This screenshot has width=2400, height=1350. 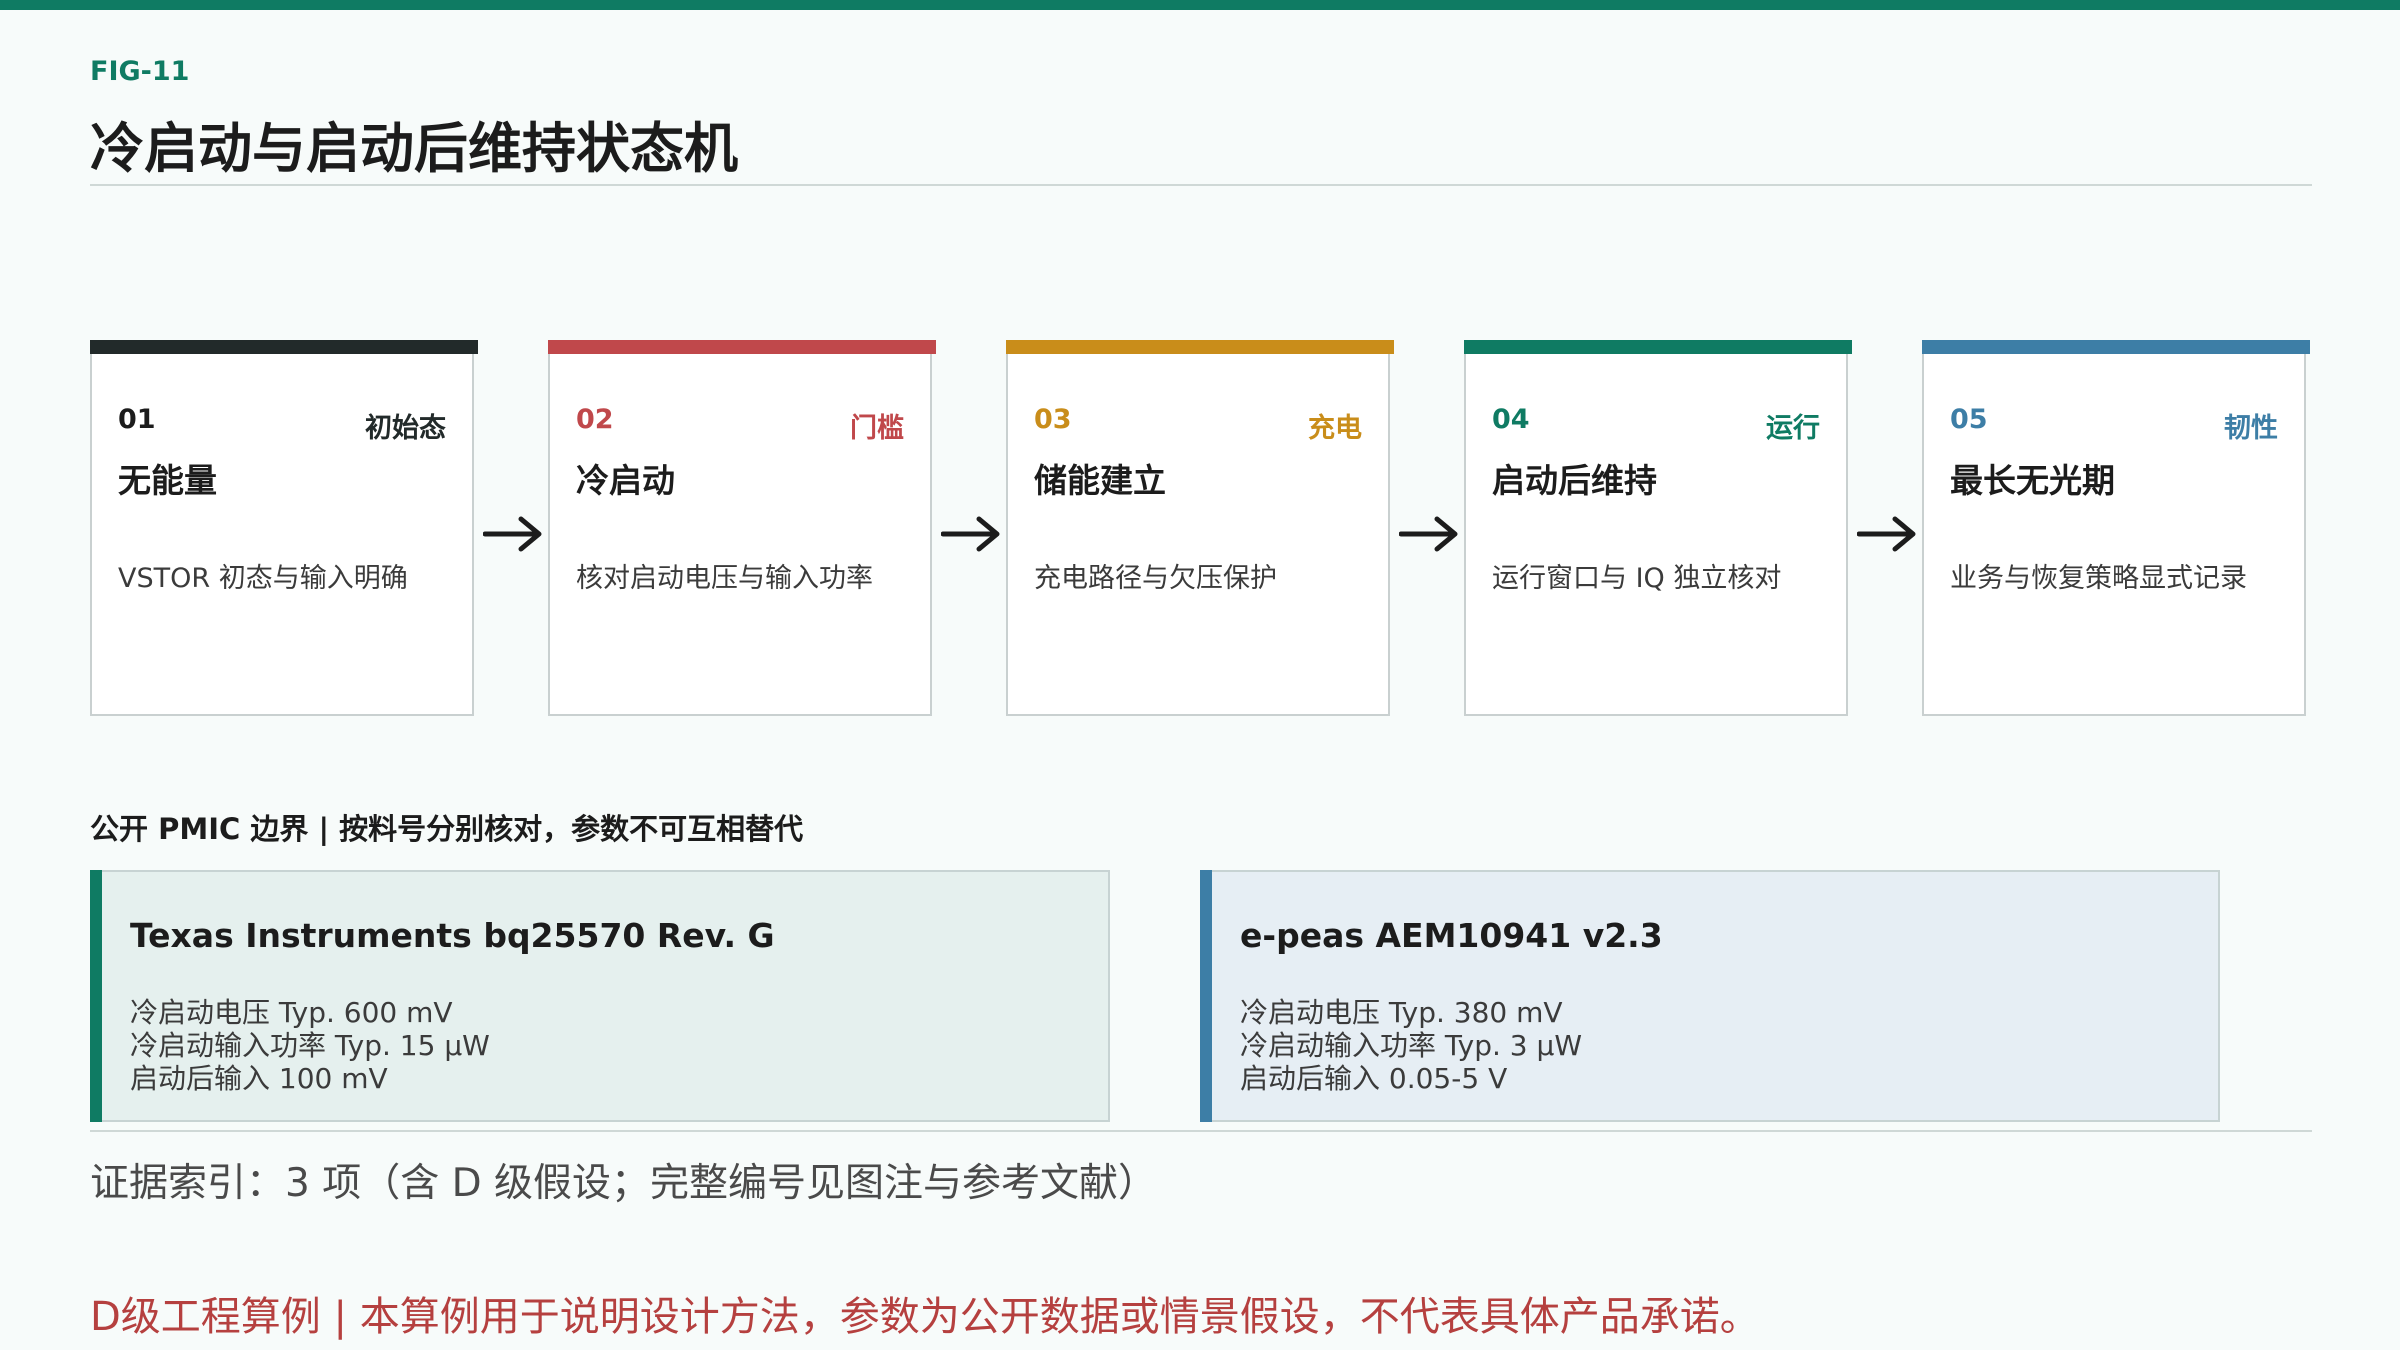 I want to click on state-name: 最长无光期, so click(x=2032, y=480).